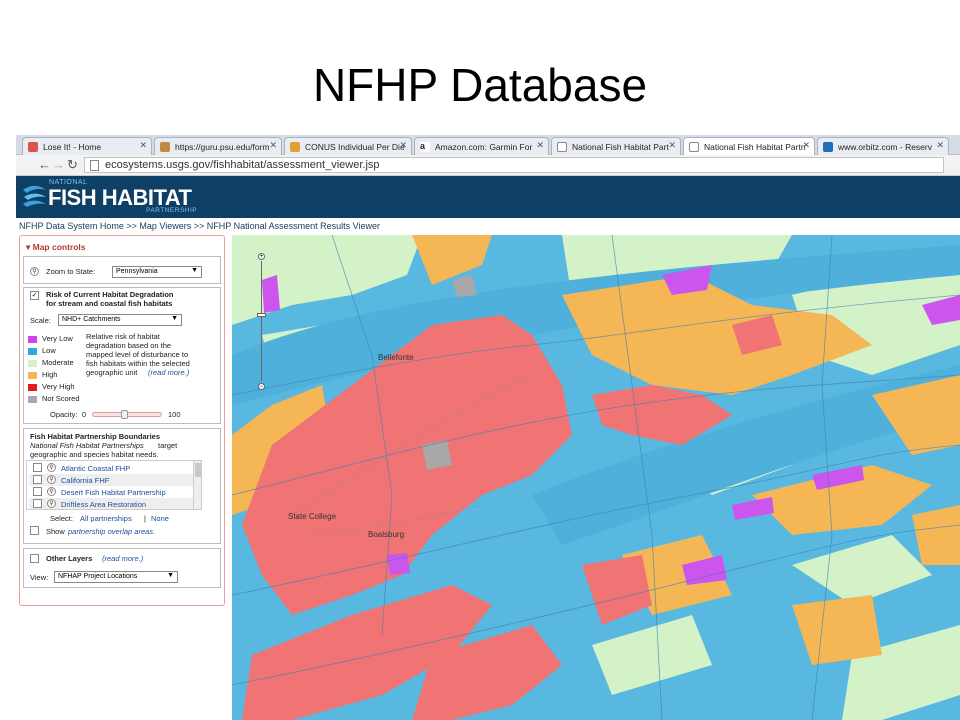 This screenshot has width=960, height=720. Describe the element at coordinates (124, 414) in the screenshot. I see `opacity-slider-thumb` at that location.